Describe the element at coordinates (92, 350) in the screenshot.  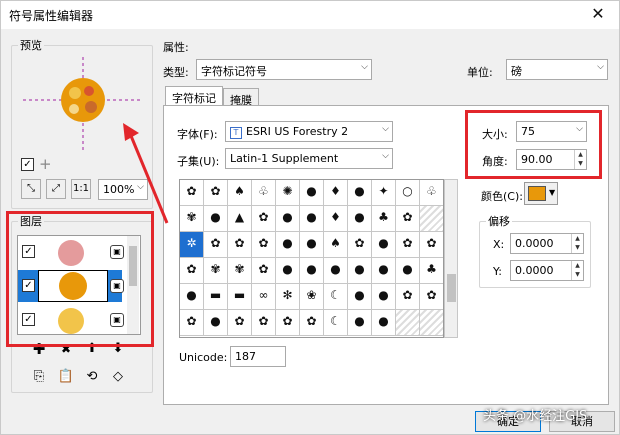
I see `move-up-icon: ⬆` at that location.